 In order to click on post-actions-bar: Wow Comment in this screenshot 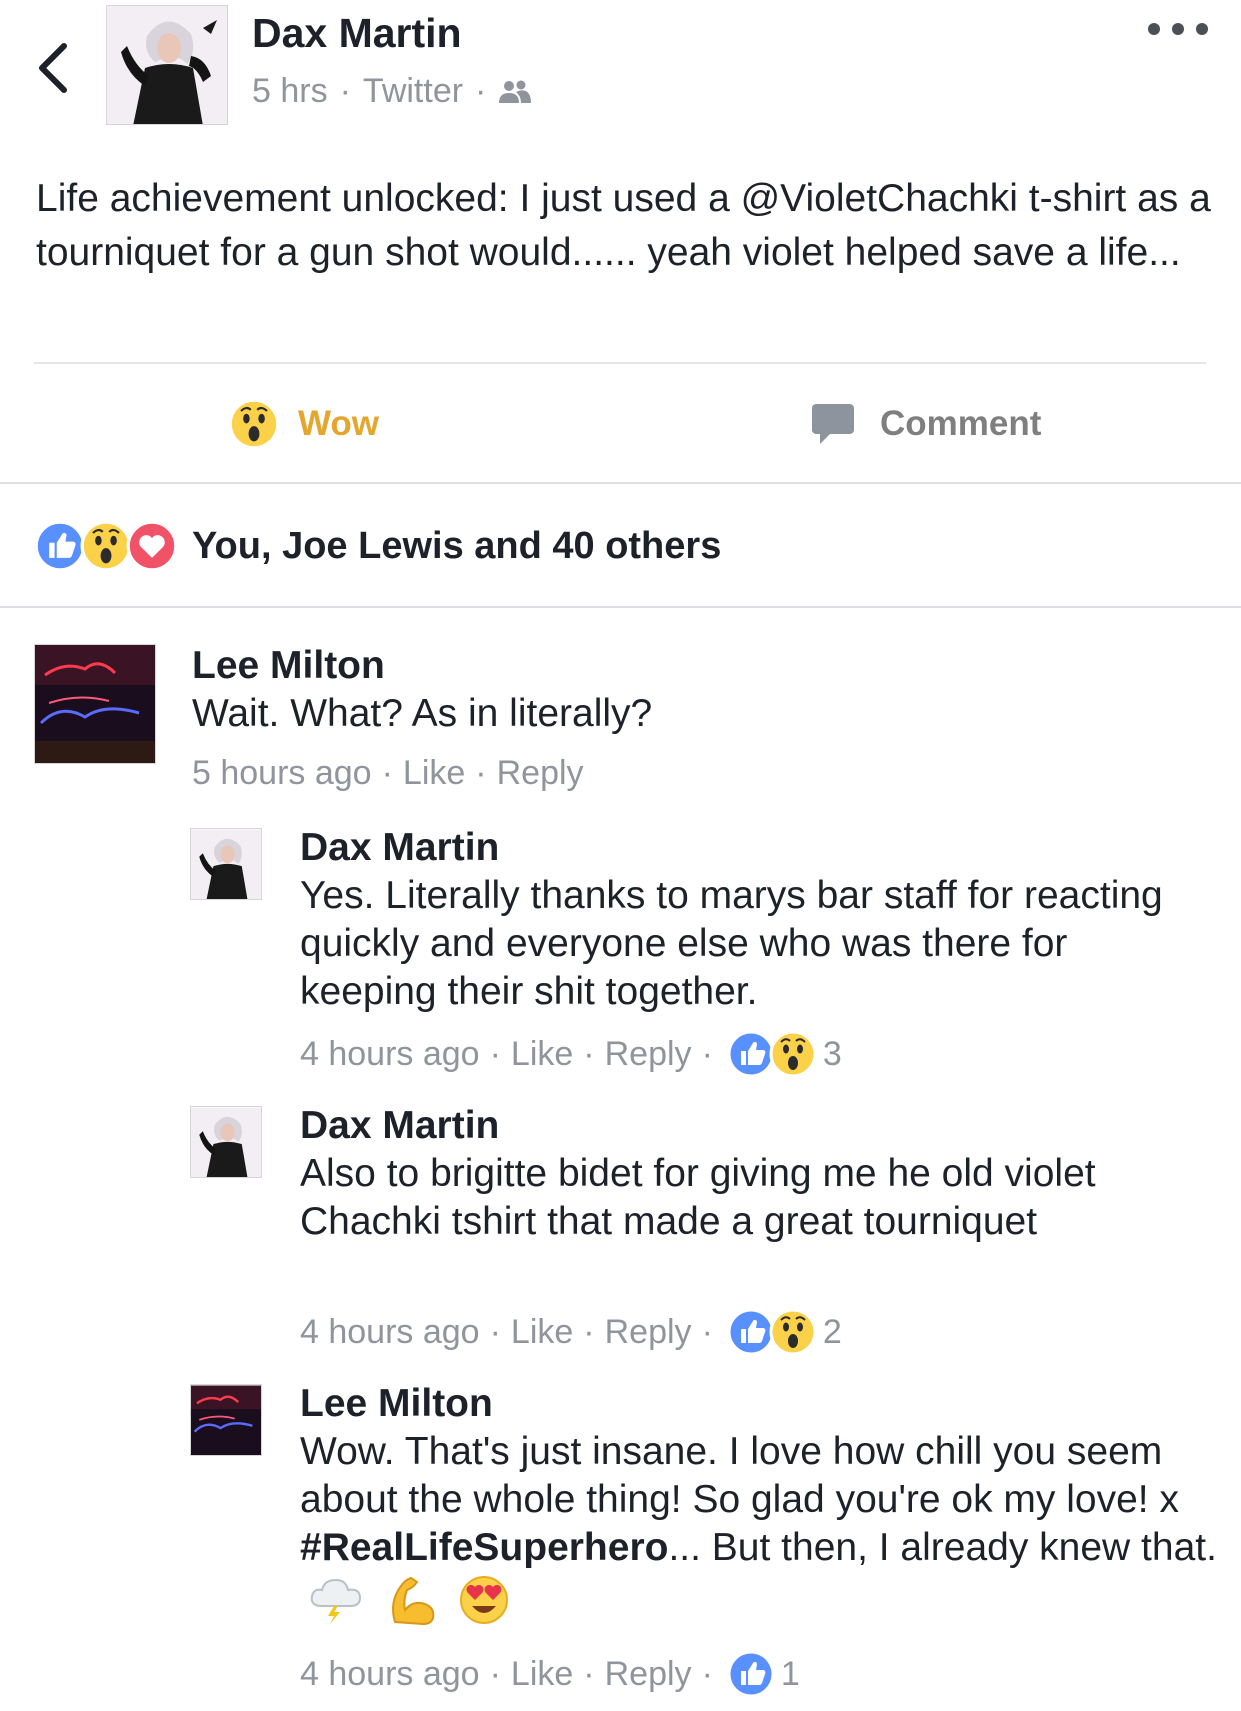, I will do `click(620, 425)`.